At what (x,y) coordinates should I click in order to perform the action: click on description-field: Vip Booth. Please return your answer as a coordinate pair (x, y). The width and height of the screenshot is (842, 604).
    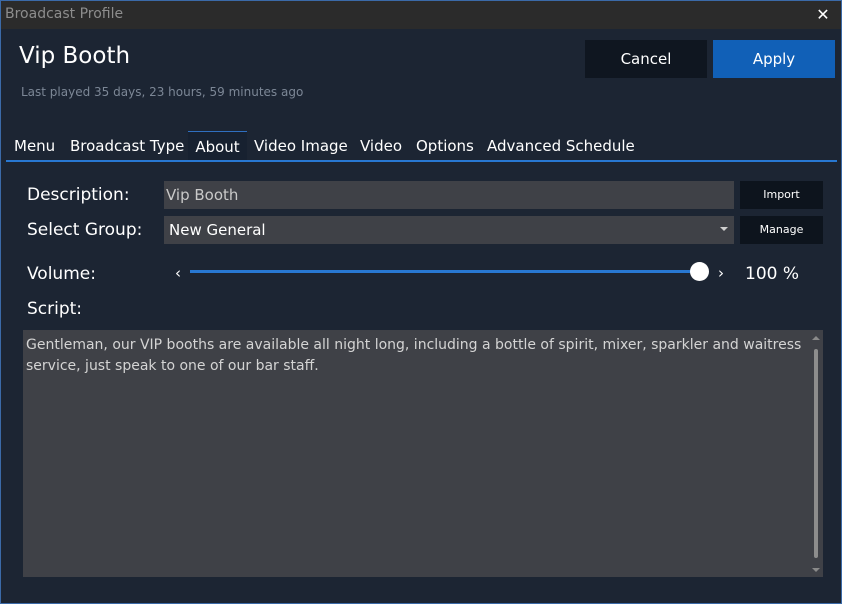
    Looking at the image, I should click on (449, 195).